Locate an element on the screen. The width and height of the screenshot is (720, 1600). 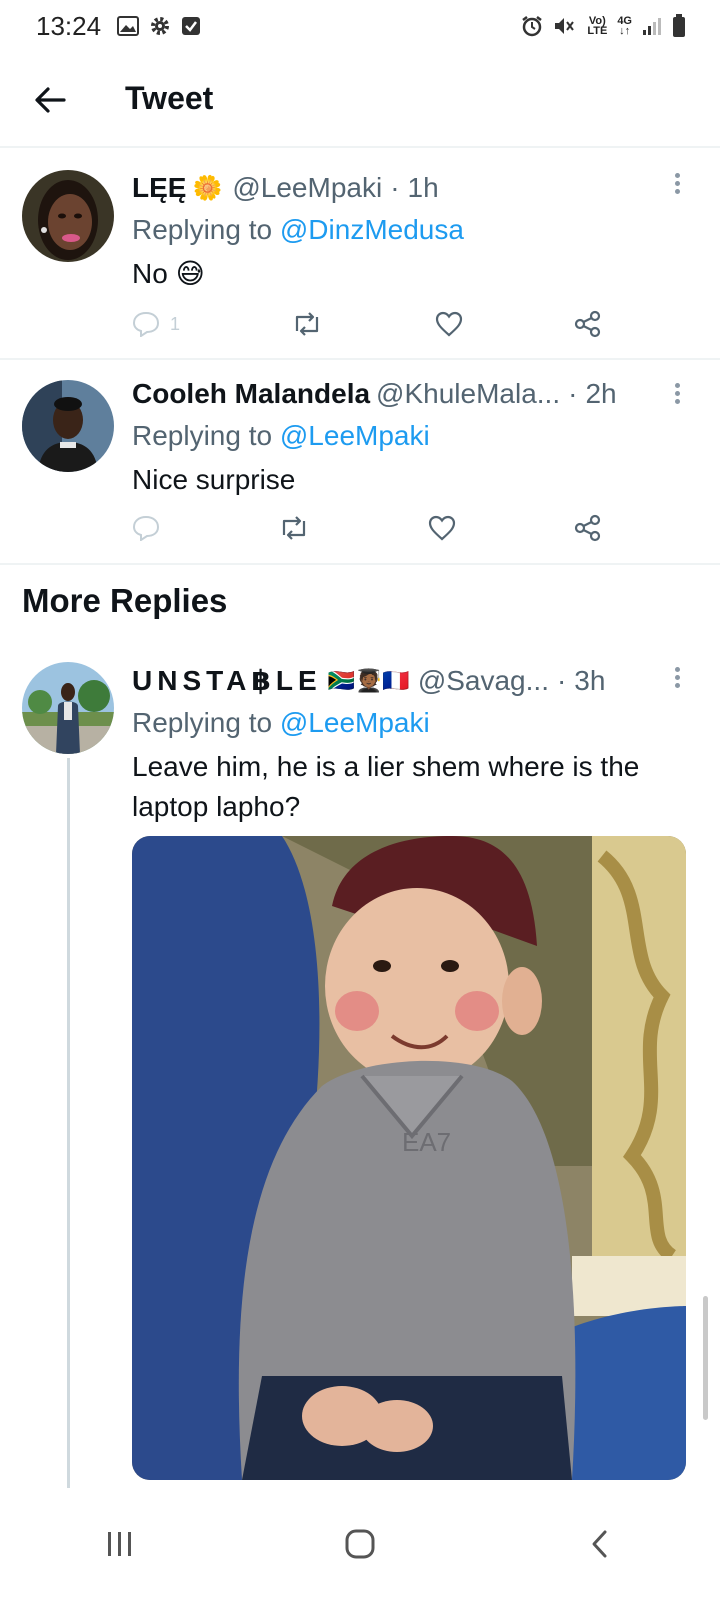
recent-apps-icon is located at coordinates (120, 1544).